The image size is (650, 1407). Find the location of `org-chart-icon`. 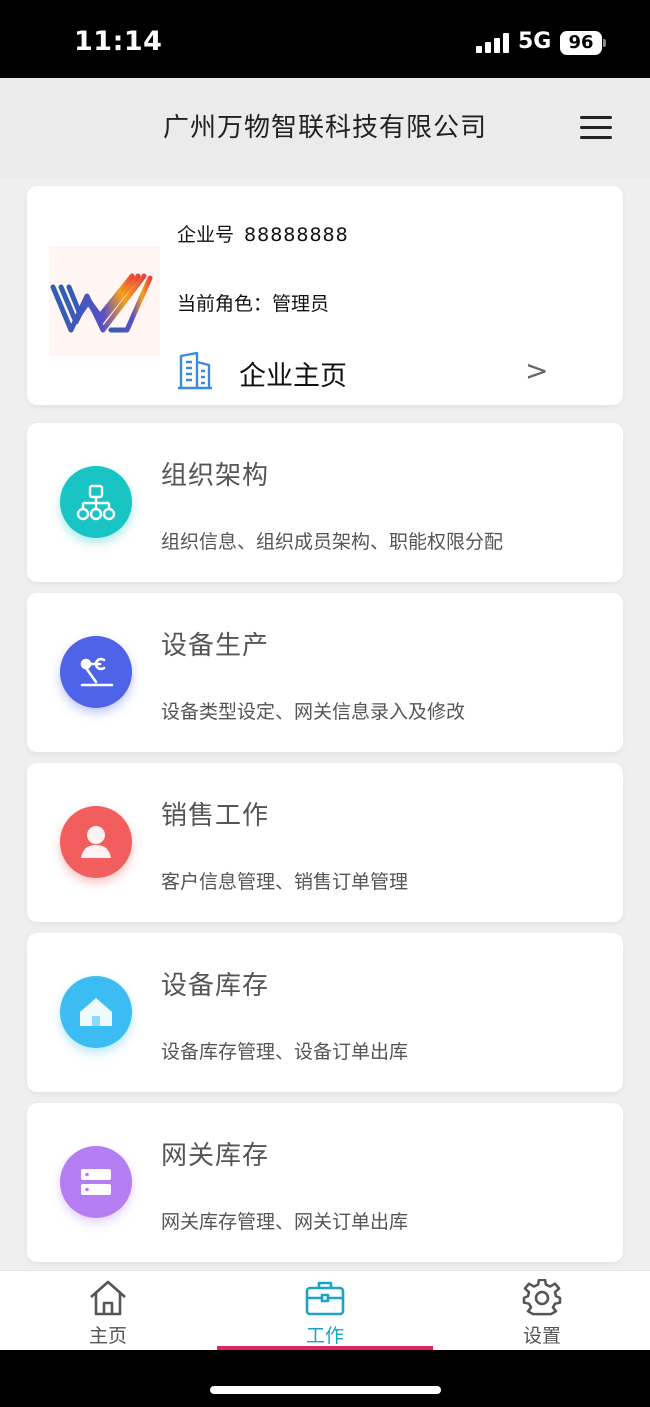

org-chart-icon is located at coordinates (96, 502).